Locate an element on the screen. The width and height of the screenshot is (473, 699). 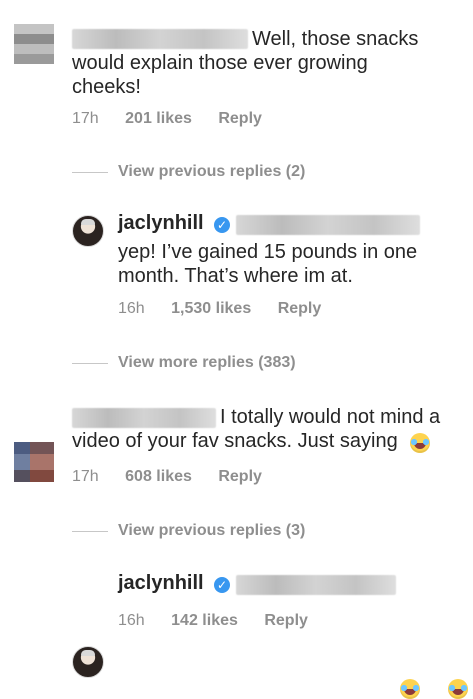
comment-meta: 17h 201 likes Reply is located at coordinates (178, 119).